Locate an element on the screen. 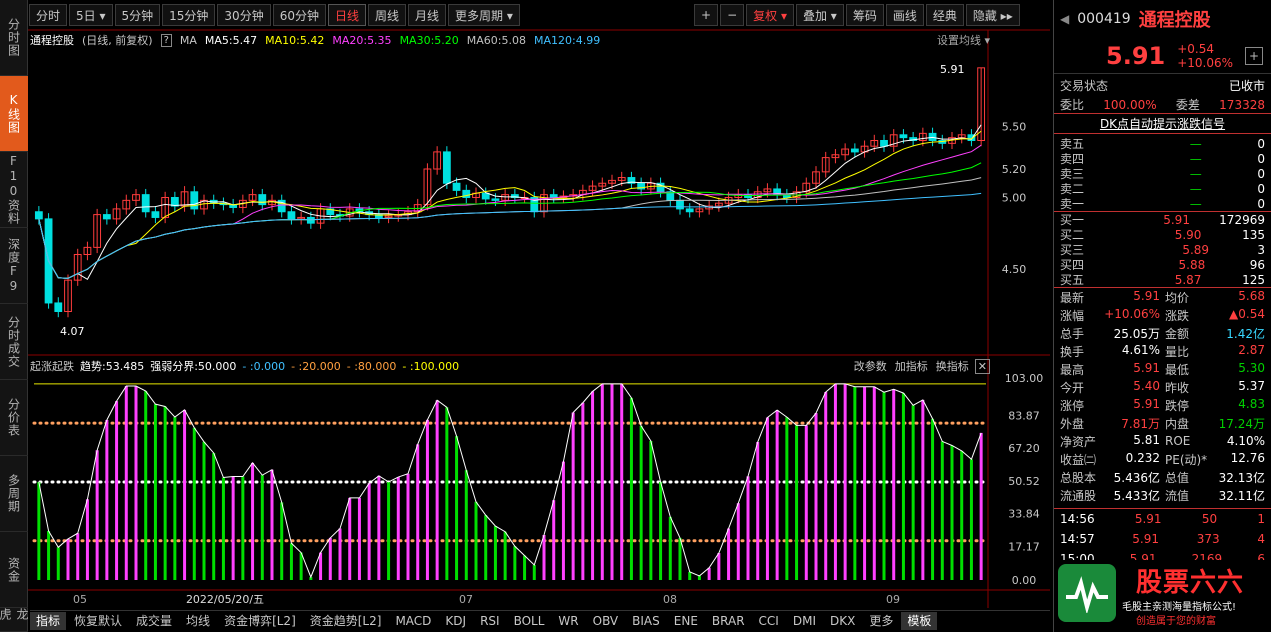  nav-9: 龙虎 is located at coordinates (14, 620).